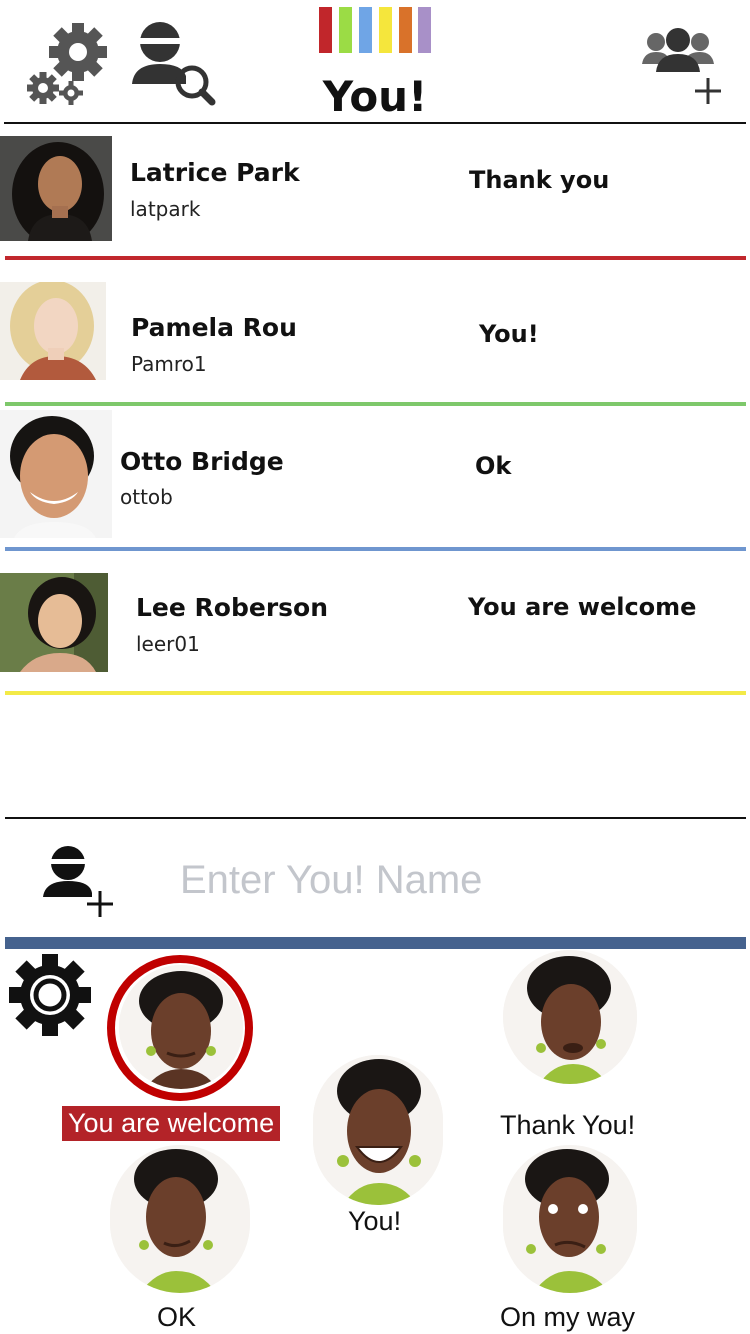 The height and width of the screenshot is (1334, 750). What do you see at coordinates (202, 461) in the screenshot?
I see `contact-name: Otto Bridge` at bounding box center [202, 461].